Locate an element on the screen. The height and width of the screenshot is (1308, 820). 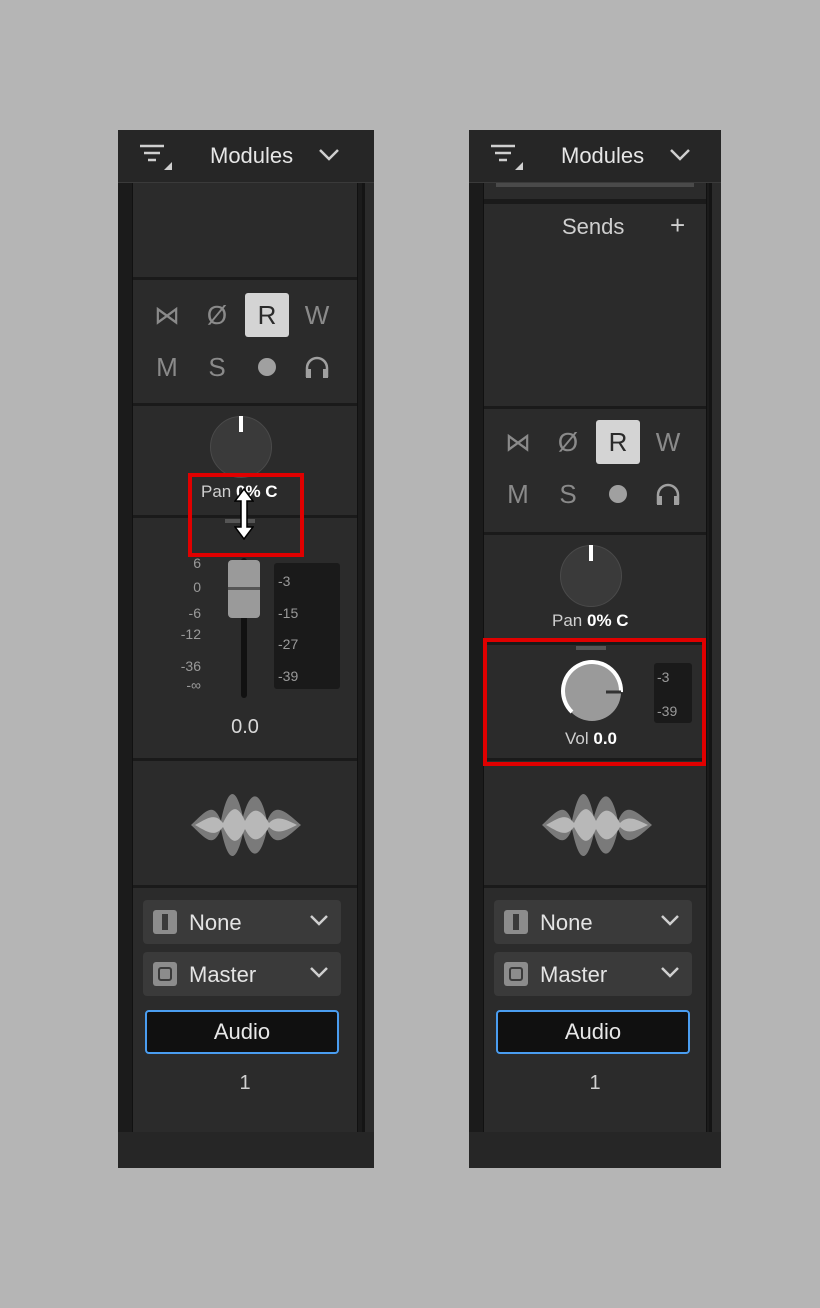
sends-label: Sends is located at coordinates (593, 226).